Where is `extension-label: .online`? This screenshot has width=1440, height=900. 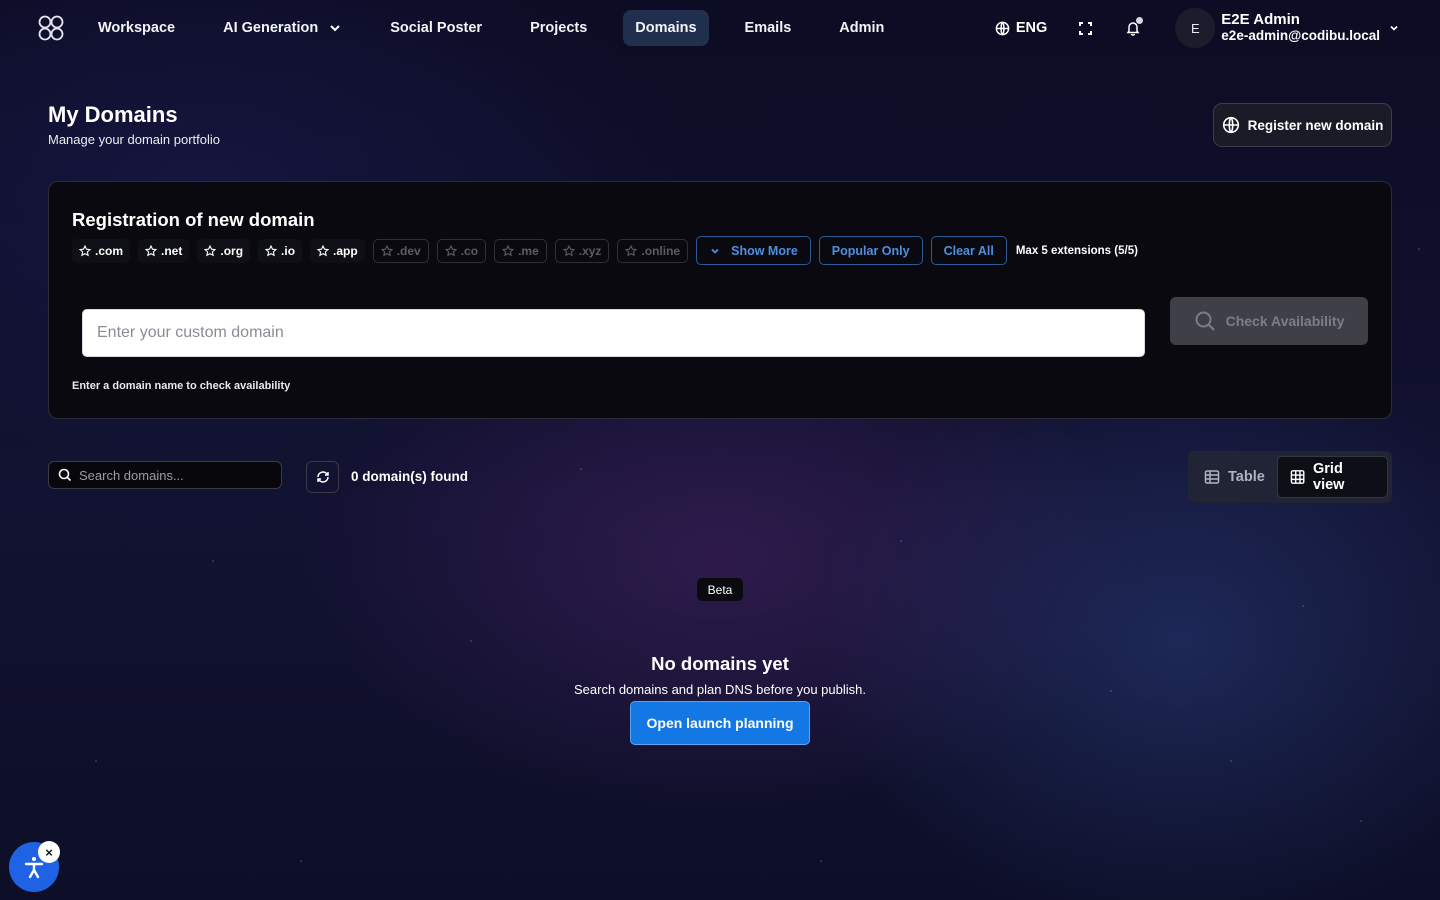
extension-label: .online is located at coordinates (661, 250).